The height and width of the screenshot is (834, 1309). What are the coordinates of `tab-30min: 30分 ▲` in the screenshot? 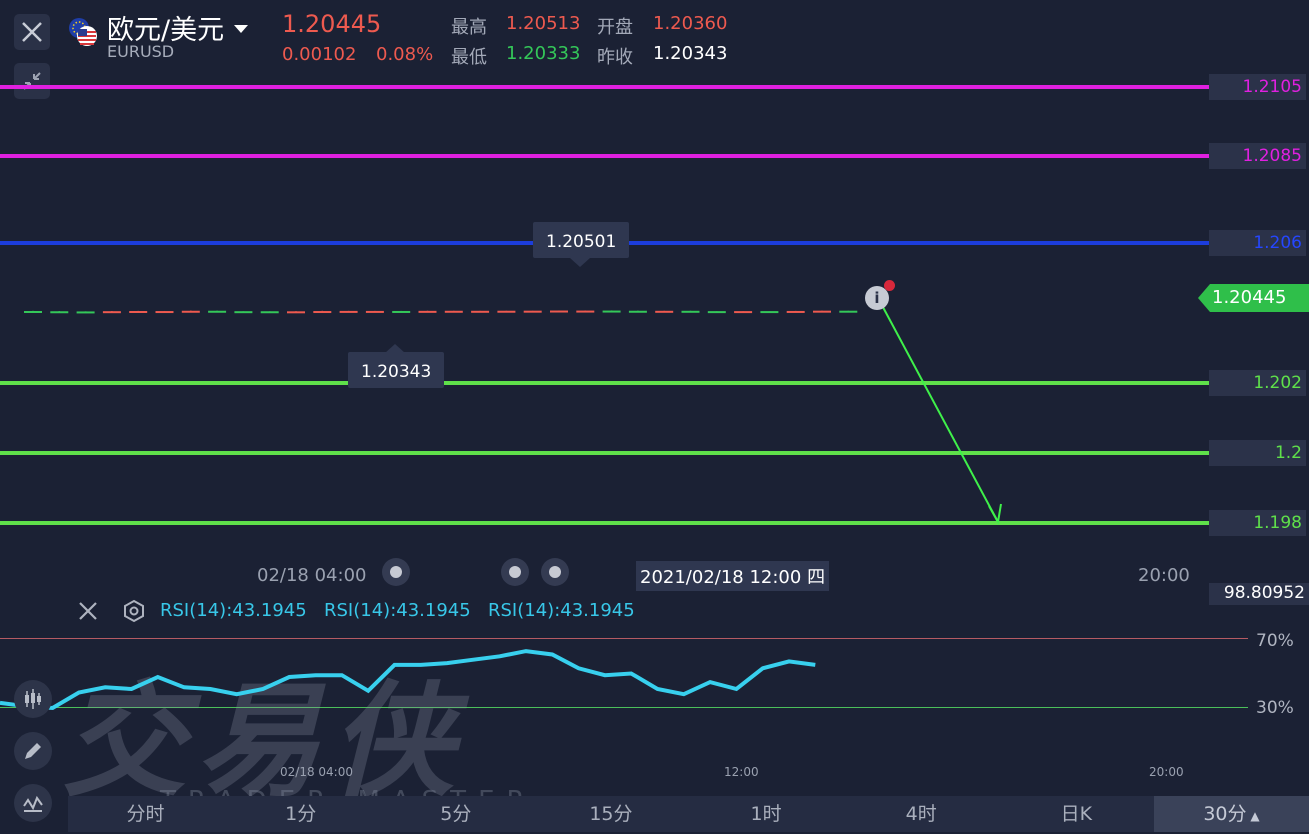 It's located at (1231, 814).